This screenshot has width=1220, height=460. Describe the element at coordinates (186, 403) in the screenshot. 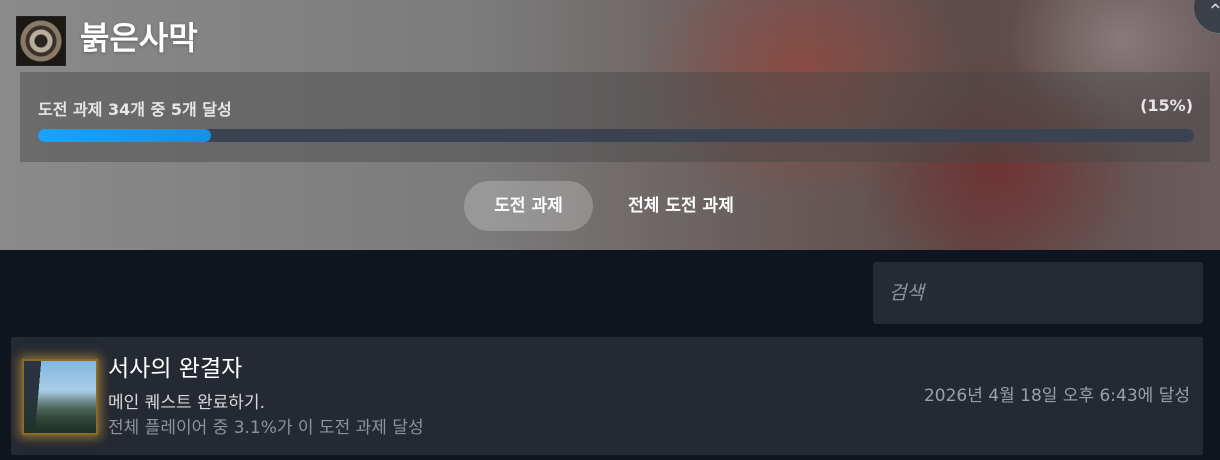

I see `achievement-description: 메인 퀘스트 완료하기.` at that location.